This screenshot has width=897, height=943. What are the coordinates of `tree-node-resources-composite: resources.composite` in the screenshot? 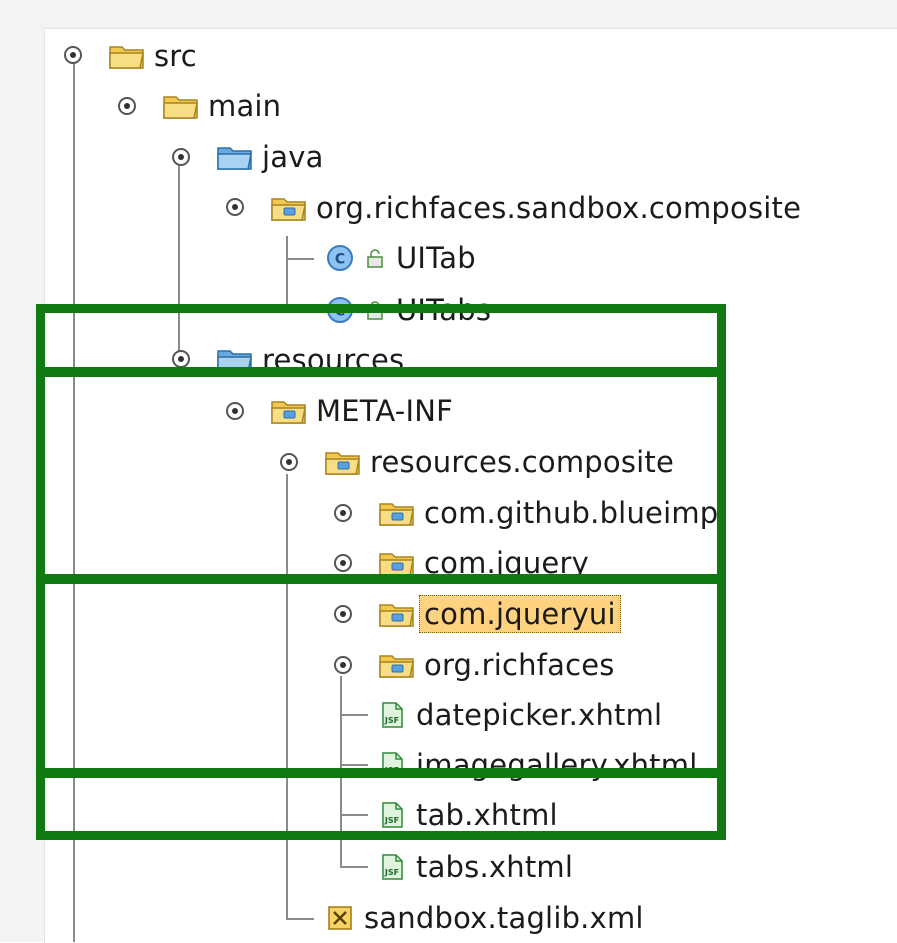 It's located at (499, 462).